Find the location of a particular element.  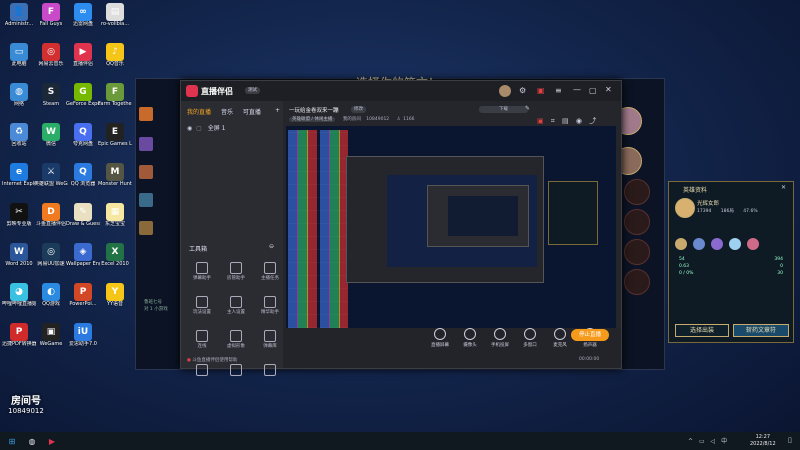

taskbar-app-icon: ◍ is located at coordinates (32, 441).